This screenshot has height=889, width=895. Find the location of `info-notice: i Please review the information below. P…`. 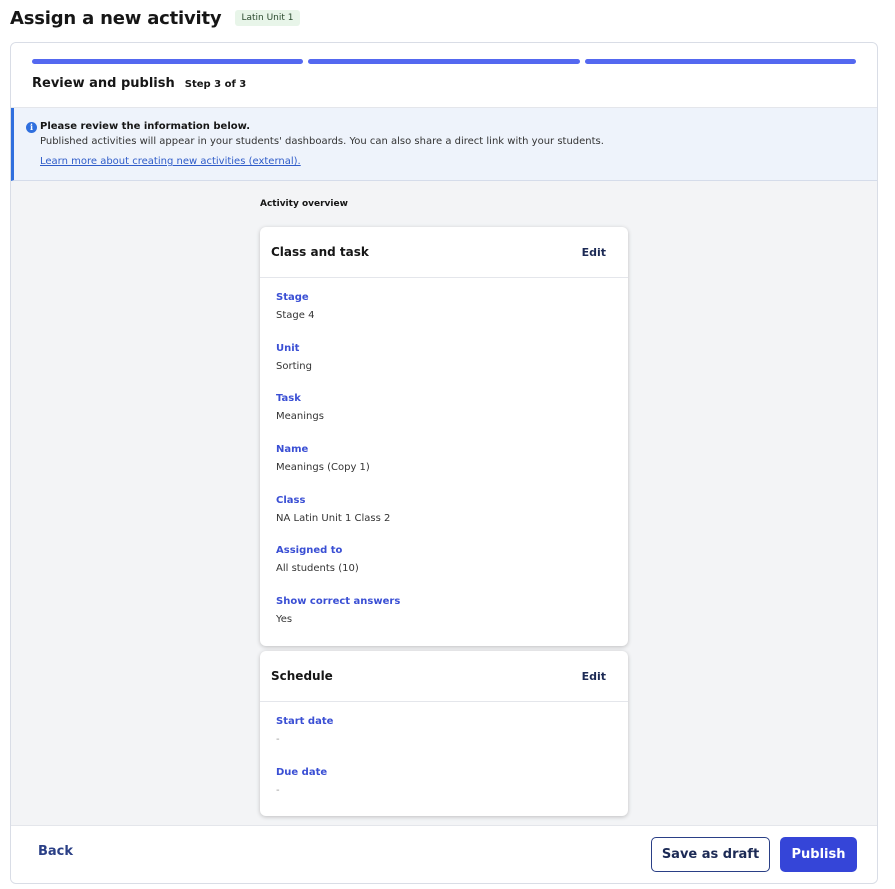

info-notice: i Please review the information below. P… is located at coordinates (444, 144).